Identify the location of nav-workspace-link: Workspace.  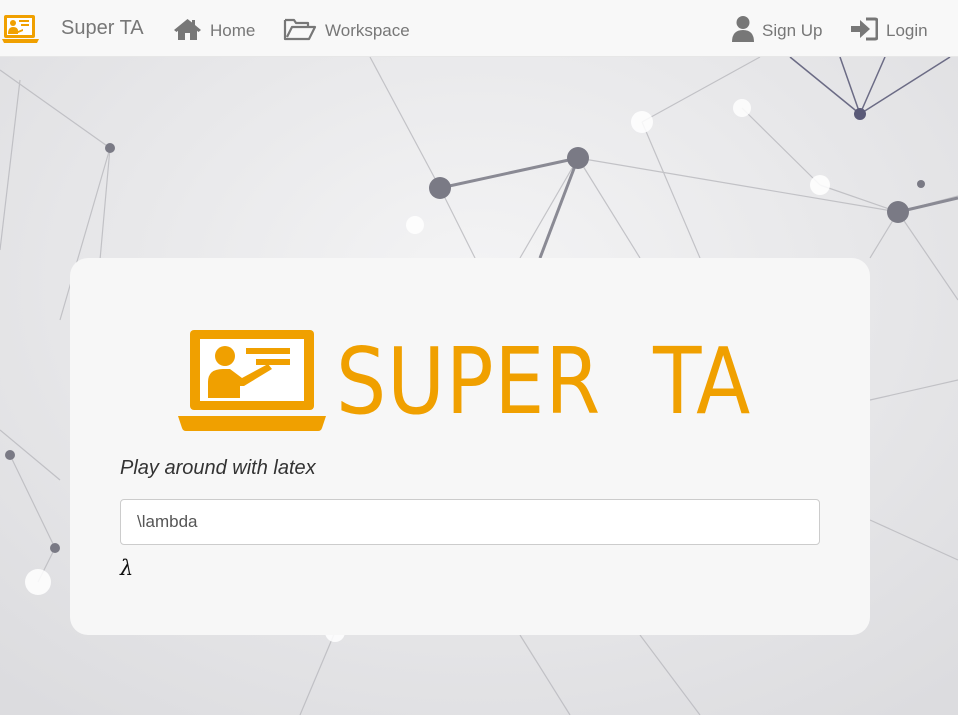
(346, 28).